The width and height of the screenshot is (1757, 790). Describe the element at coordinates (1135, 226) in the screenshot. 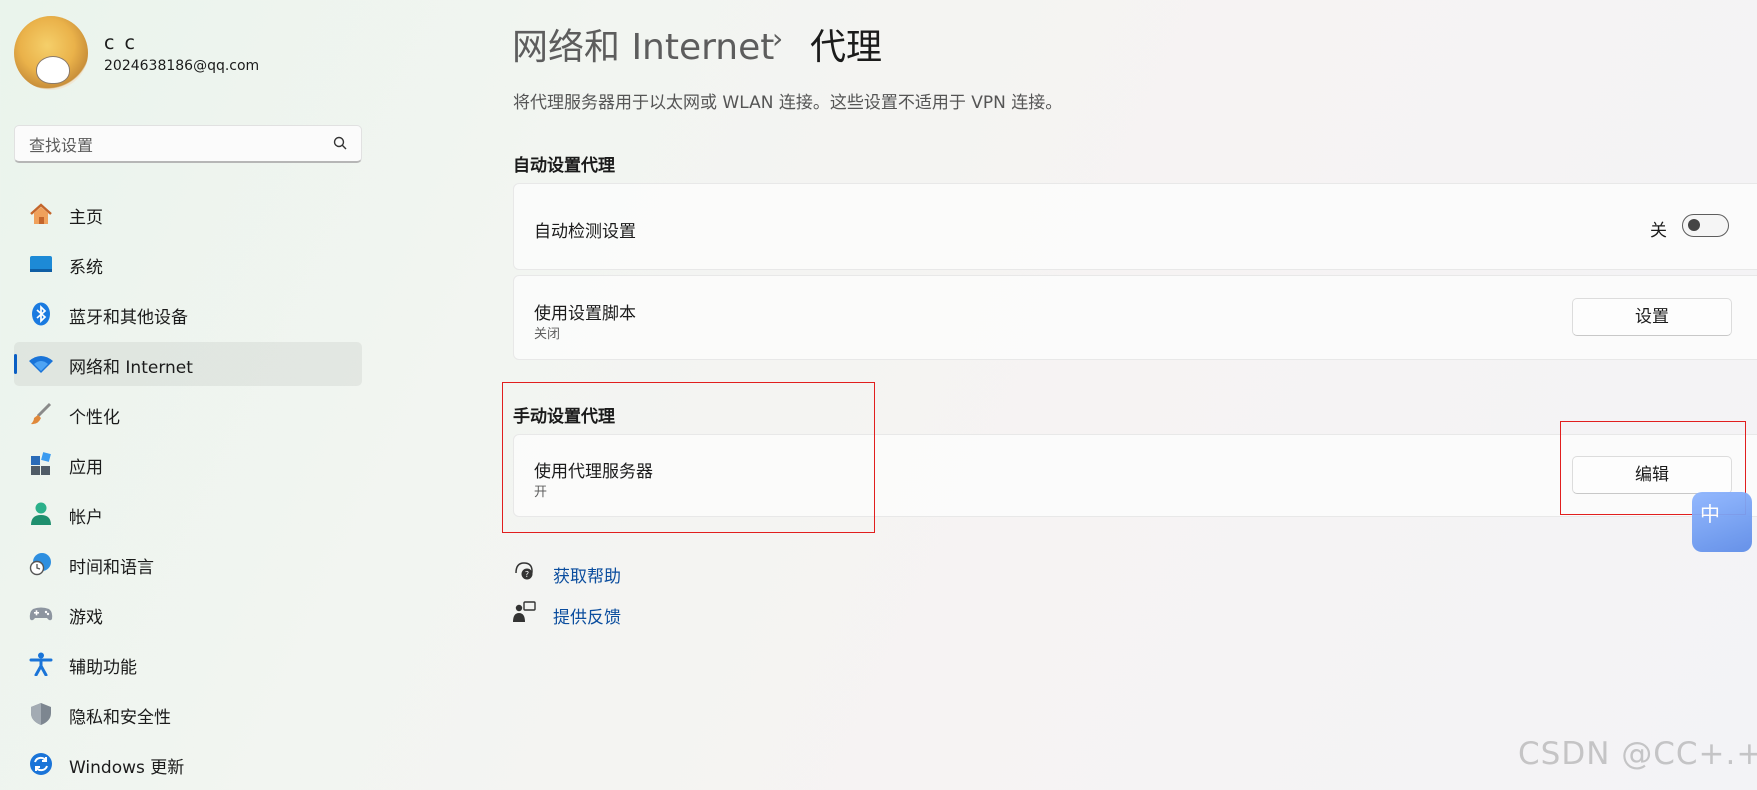

I see `auto-detect-card: 自动检测设置` at that location.